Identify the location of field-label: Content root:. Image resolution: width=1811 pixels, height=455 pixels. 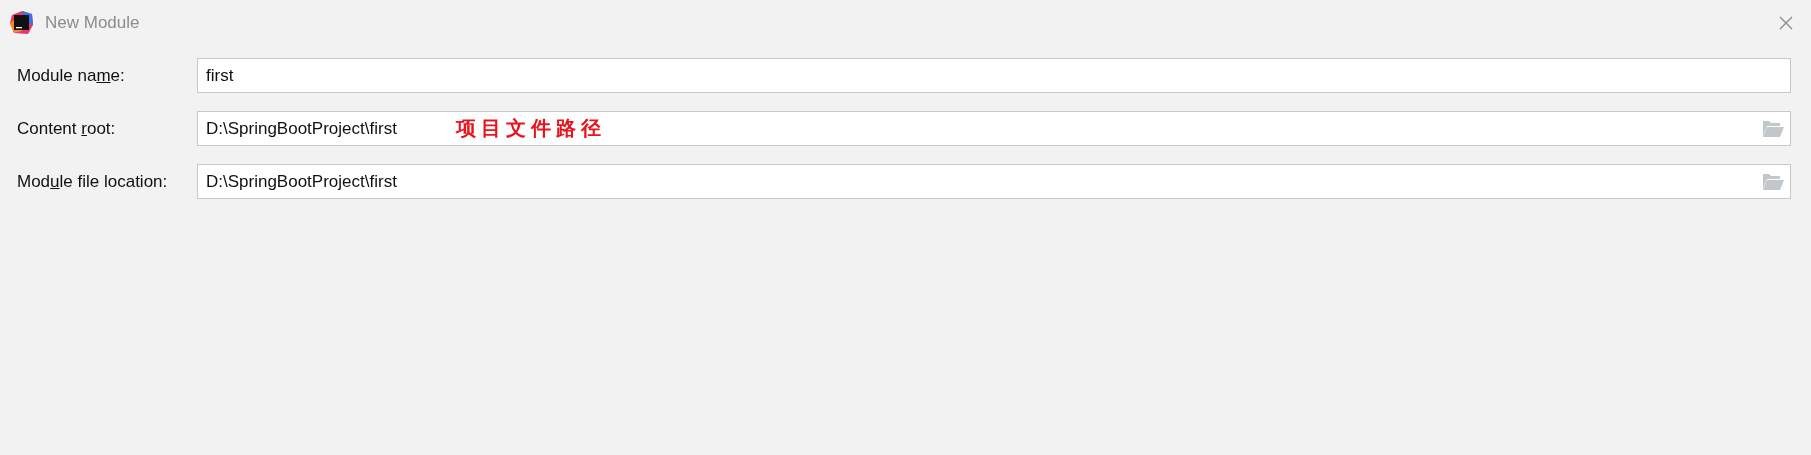
(66, 128).